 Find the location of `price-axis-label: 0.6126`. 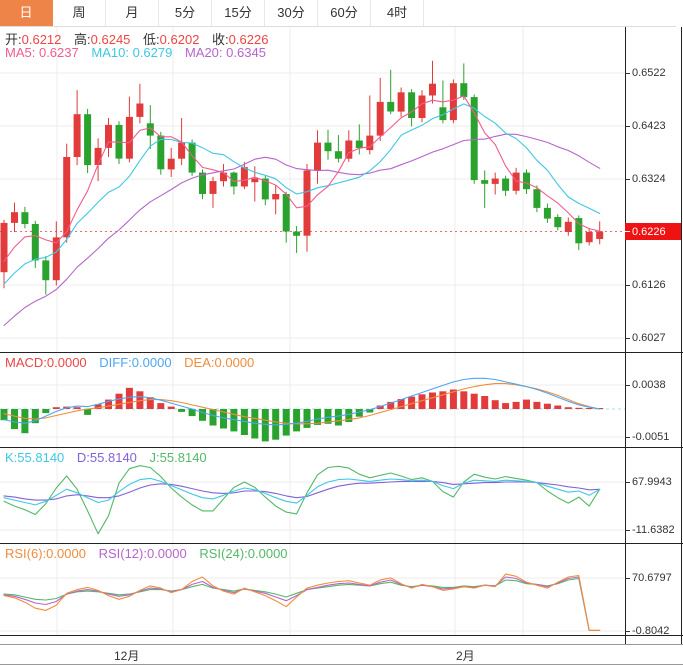

price-axis-label: 0.6126 is located at coordinates (645, 285).